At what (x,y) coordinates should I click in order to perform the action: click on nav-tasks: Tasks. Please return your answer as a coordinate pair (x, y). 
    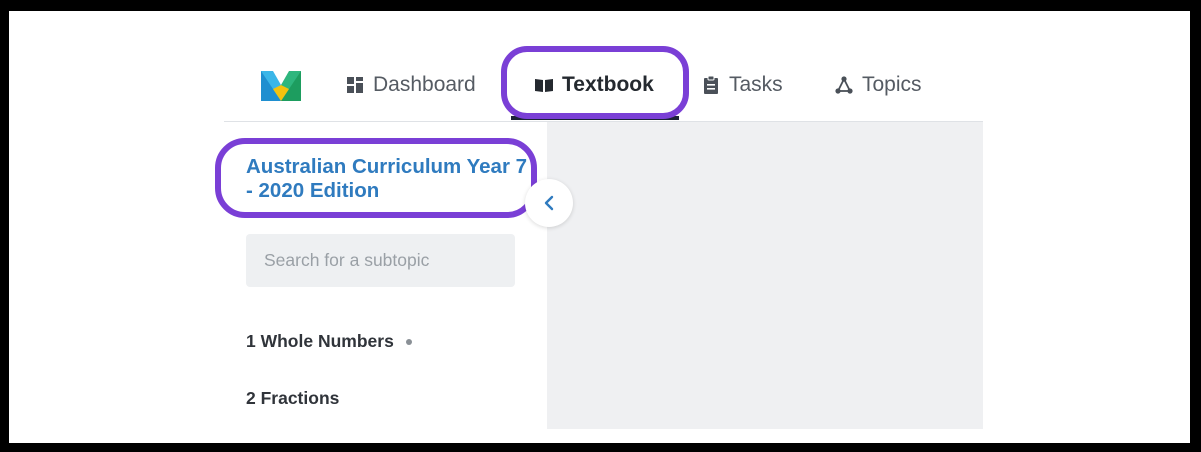
    Looking at the image, I should click on (742, 85).